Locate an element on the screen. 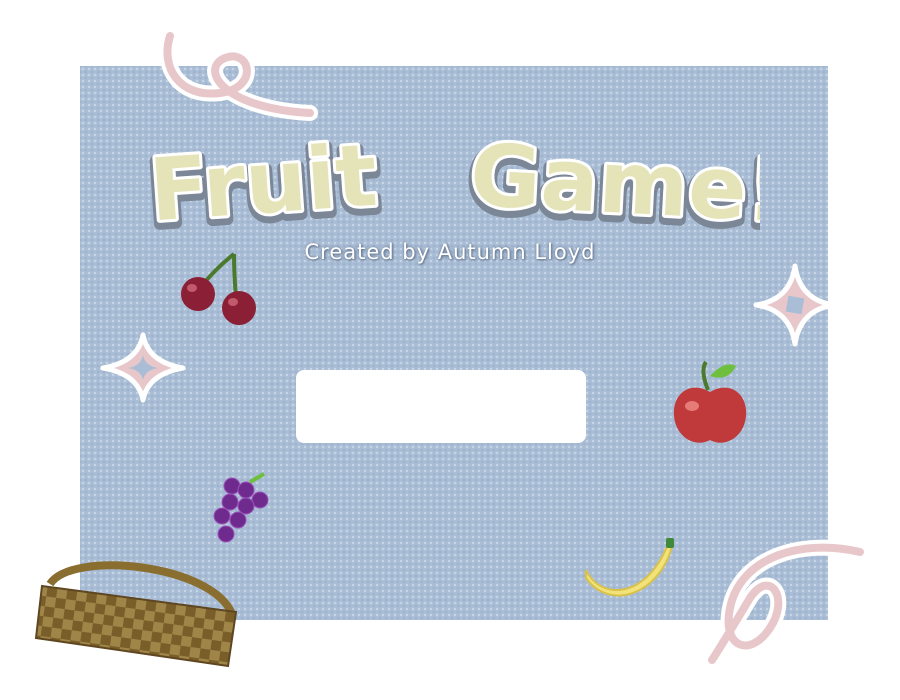  start-button is located at coordinates (441, 406).